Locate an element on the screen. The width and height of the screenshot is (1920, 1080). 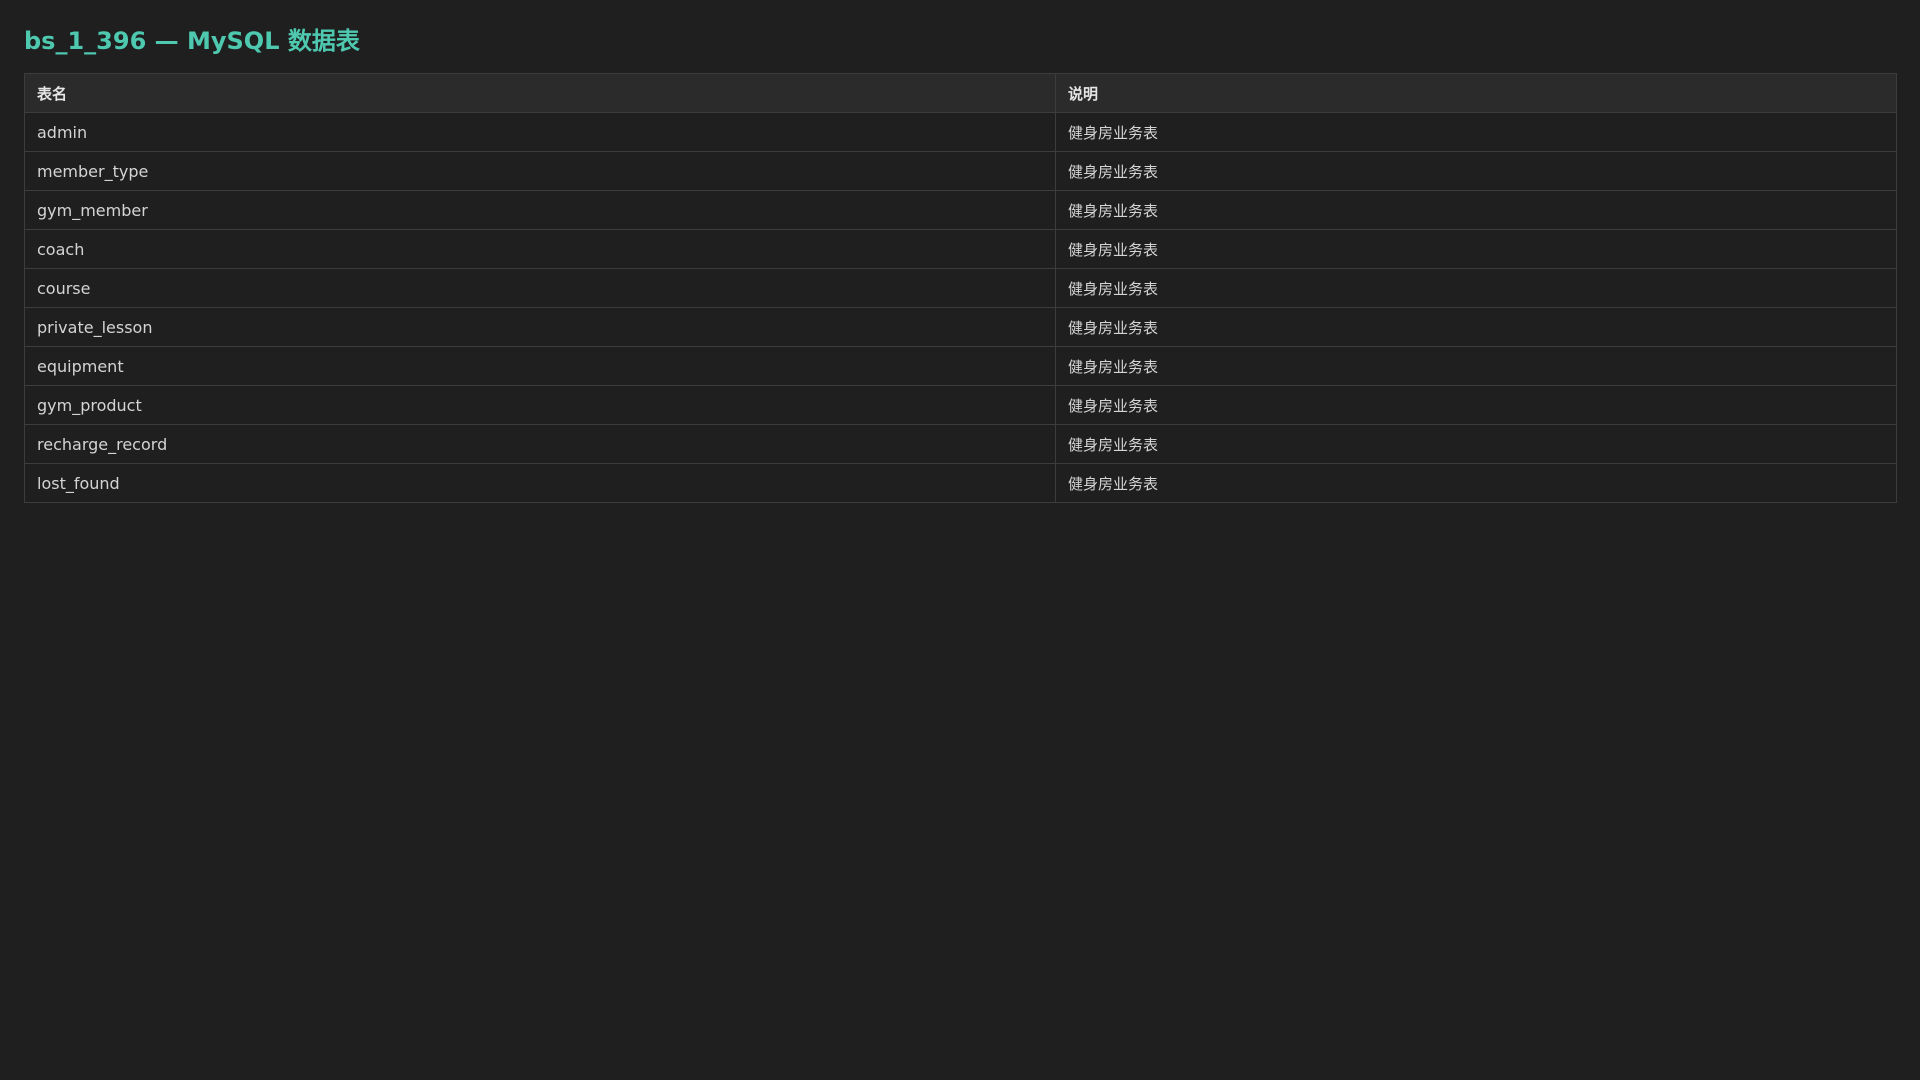
table-name-cell: equipment is located at coordinates (540, 366).